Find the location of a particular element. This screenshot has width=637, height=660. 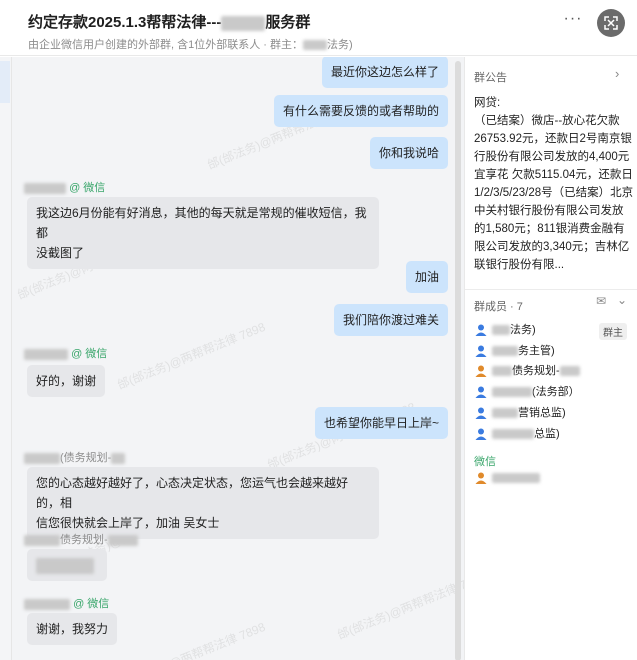

outgoing-message: 有什么需要反馈的或者帮助的 is located at coordinates (360, 111).